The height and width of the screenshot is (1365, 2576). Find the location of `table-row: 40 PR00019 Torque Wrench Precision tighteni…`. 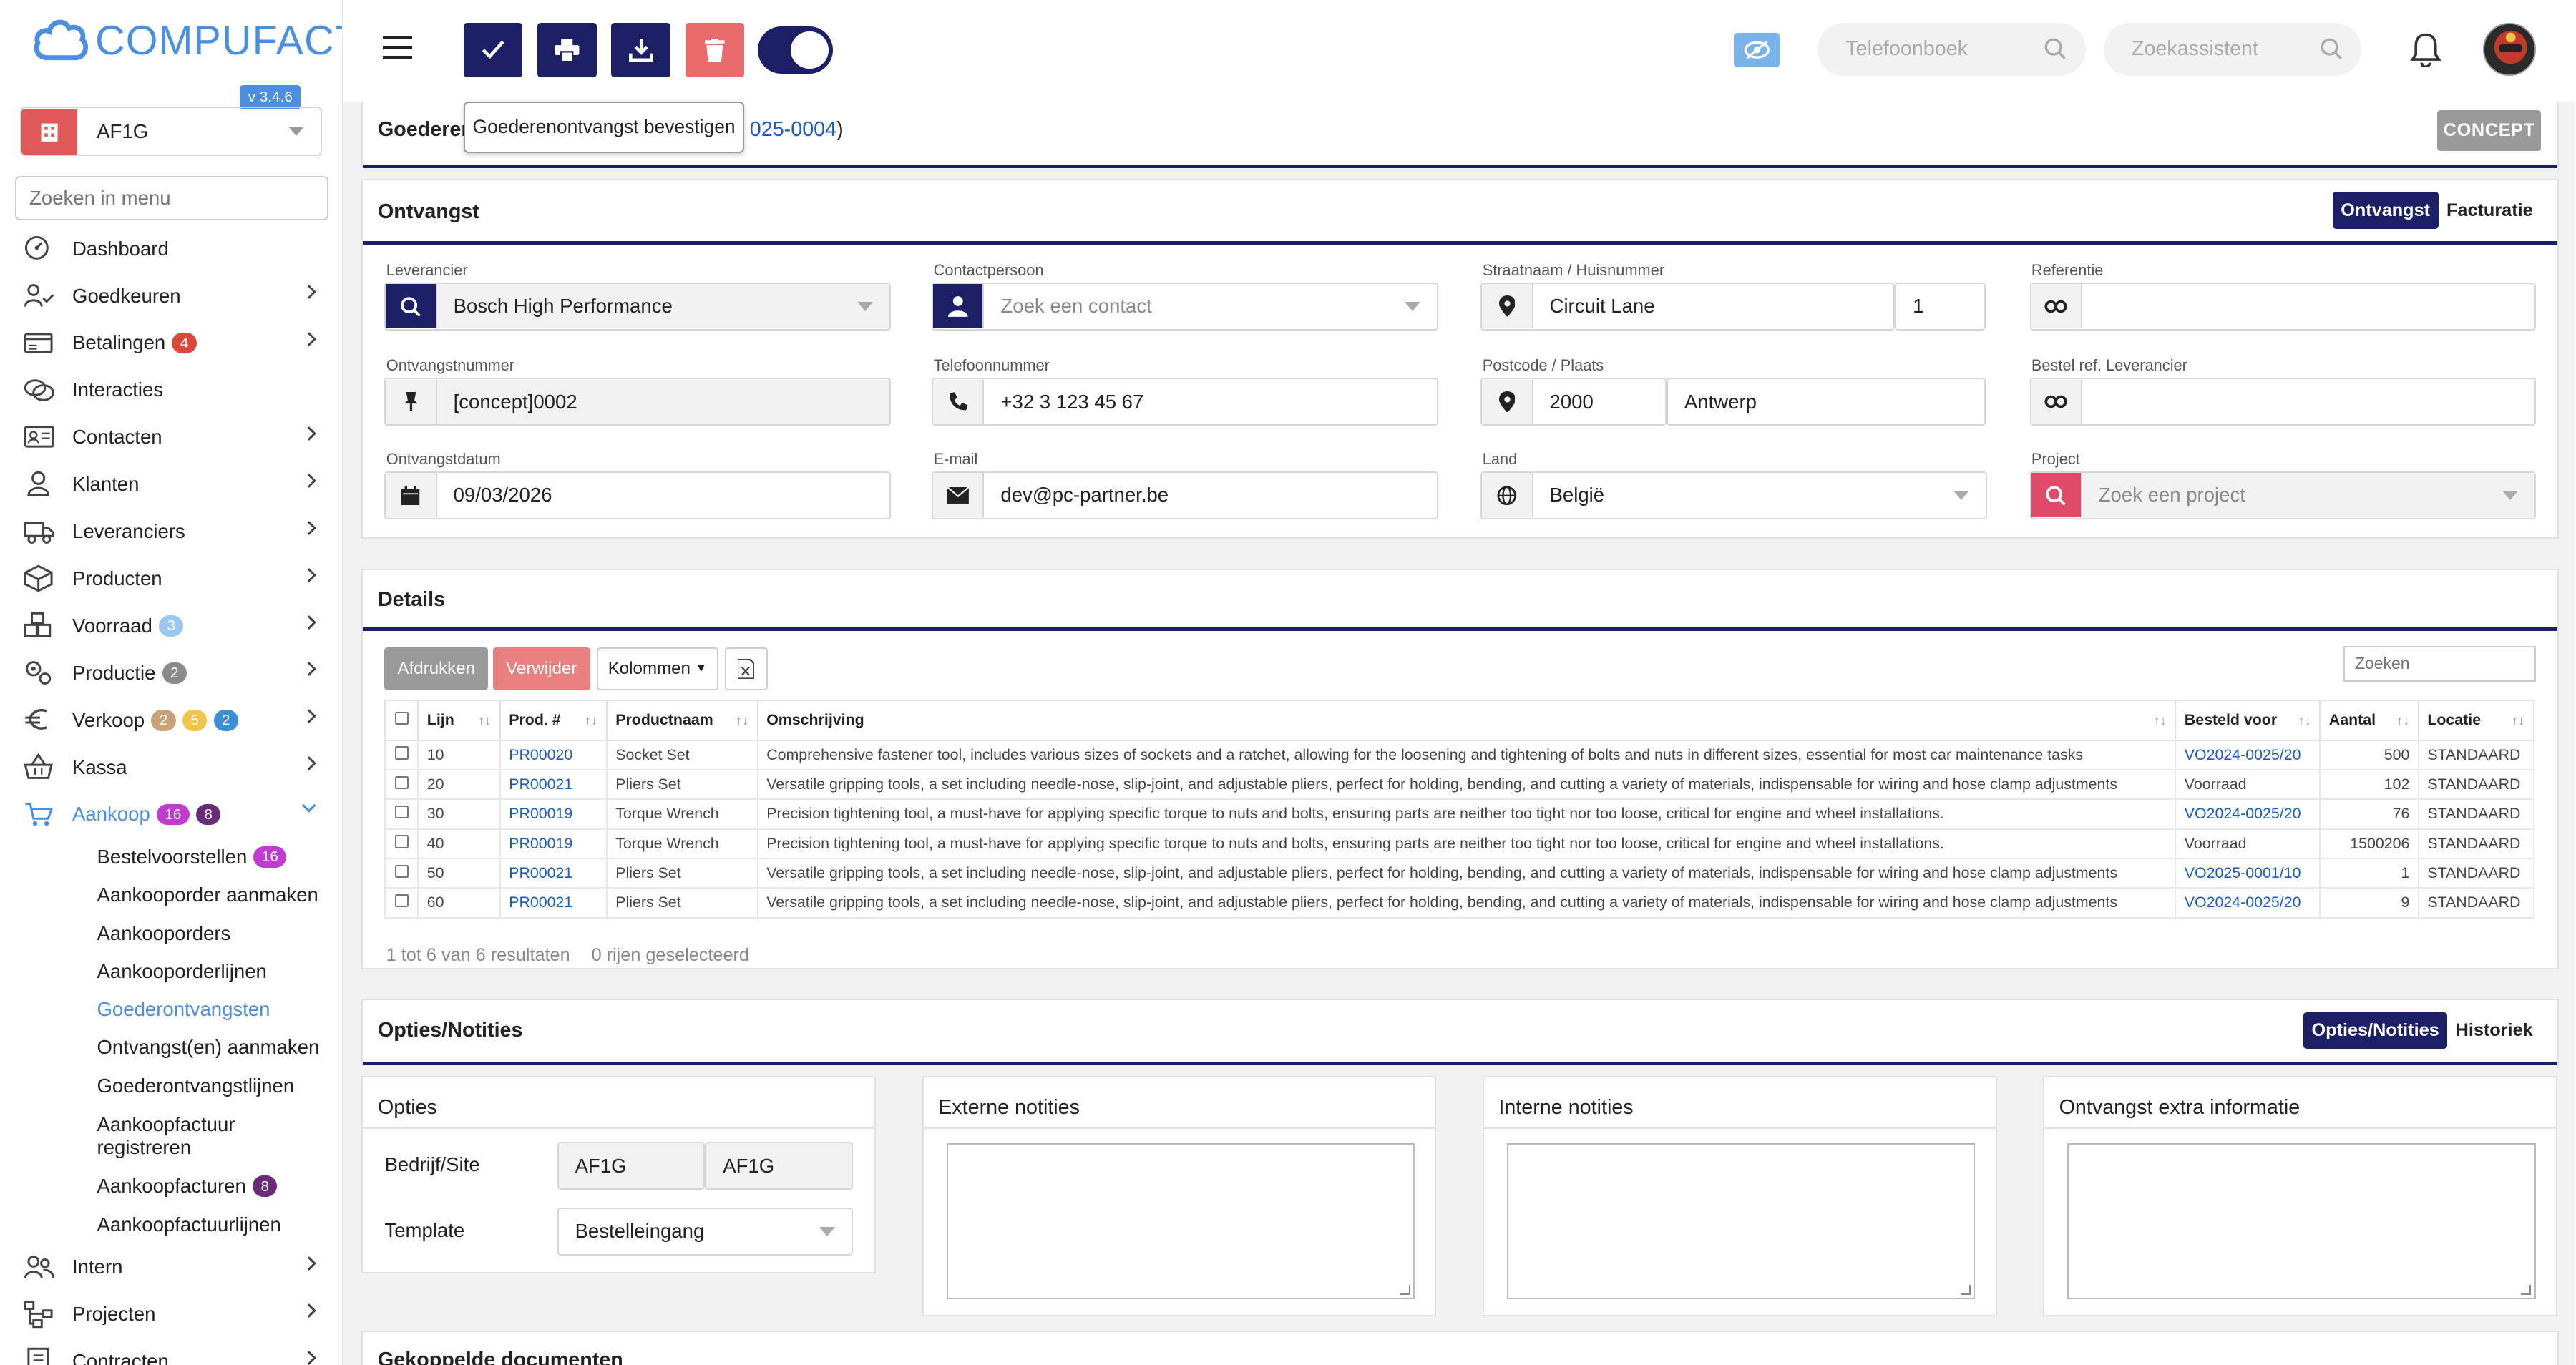

table-row: 40 PR00019 Torque Wrench Precision tighteni… is located at coordinates (1459, 843).